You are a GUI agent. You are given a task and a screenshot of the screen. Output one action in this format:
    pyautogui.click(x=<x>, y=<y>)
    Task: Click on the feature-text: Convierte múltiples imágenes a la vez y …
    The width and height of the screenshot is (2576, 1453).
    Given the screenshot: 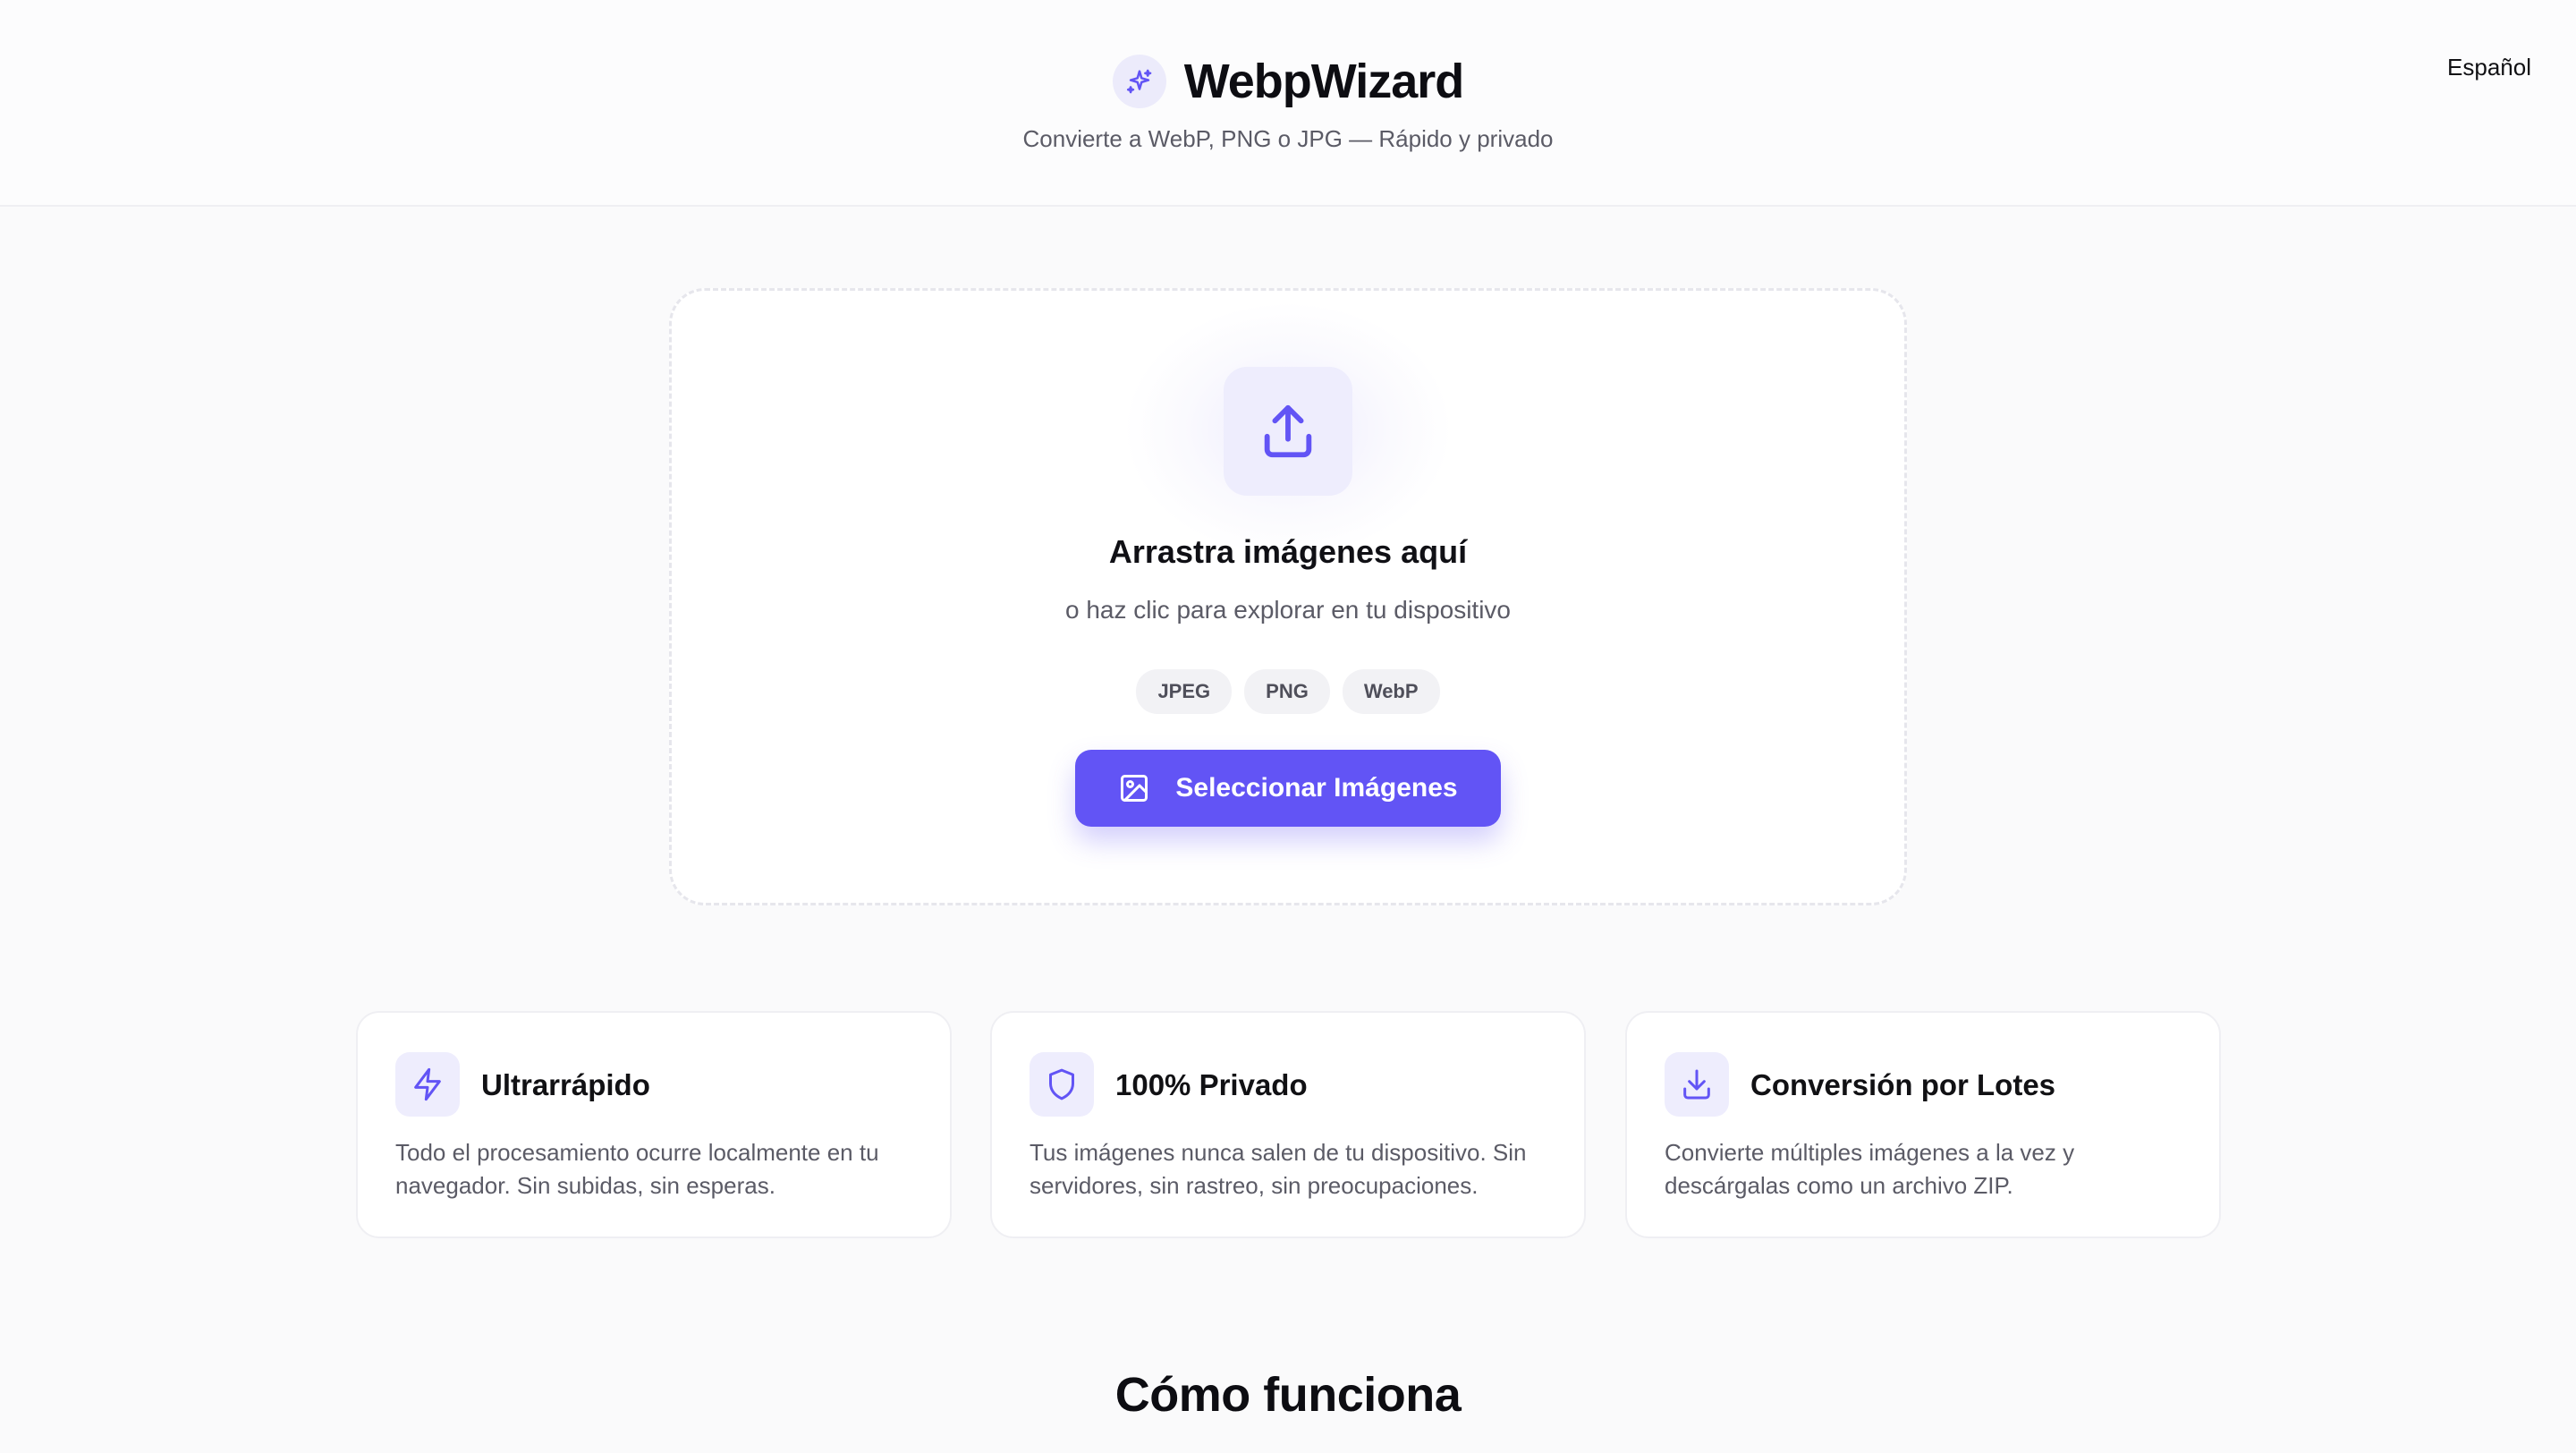 What is the action you would take?
    pyautogui.click(x=1870, y=1169)
    